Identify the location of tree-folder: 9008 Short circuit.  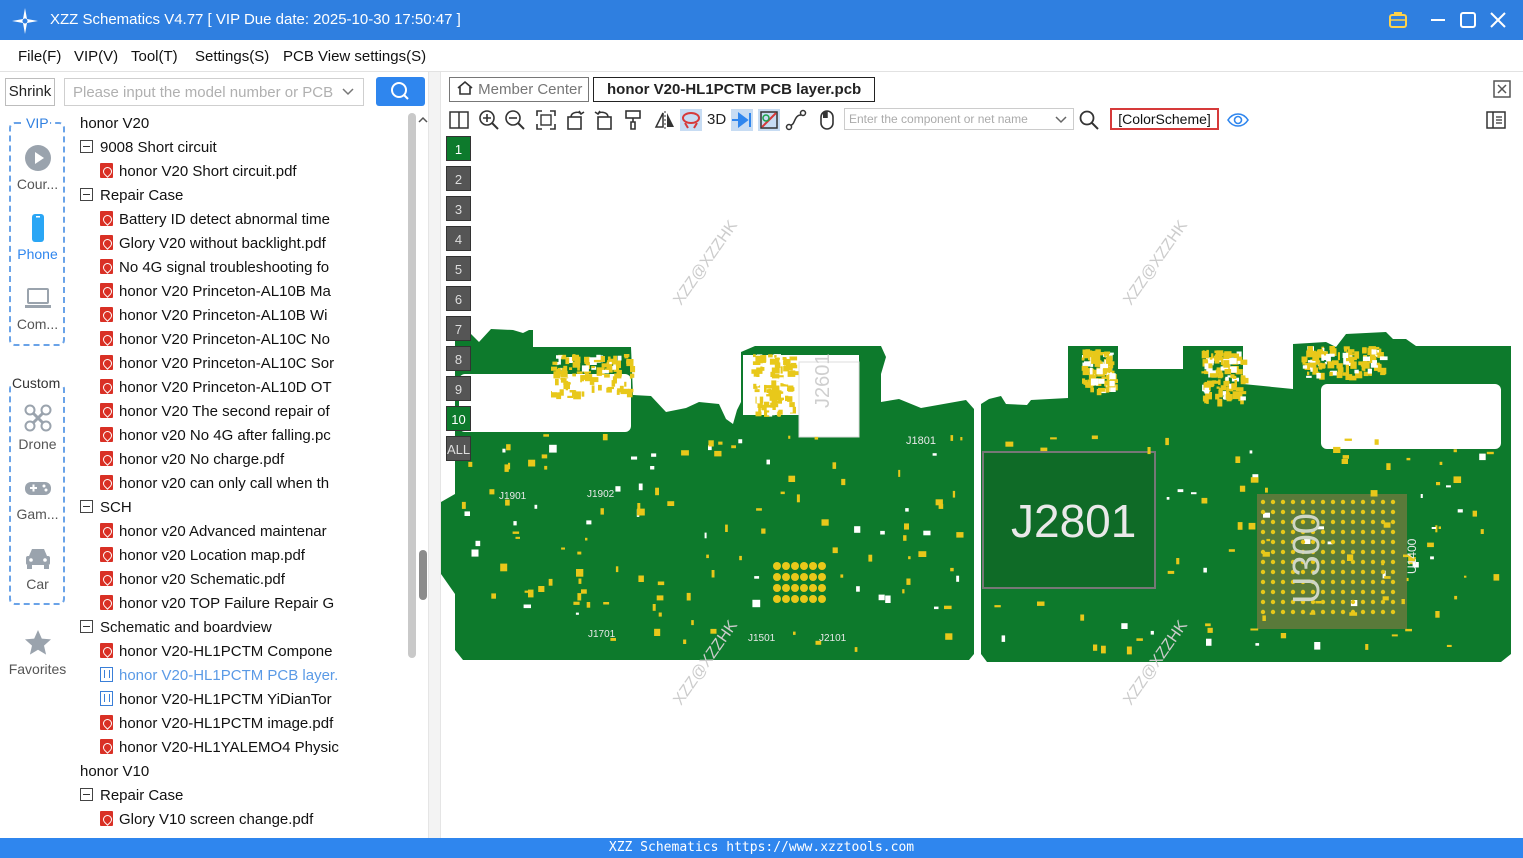
(148, 148).